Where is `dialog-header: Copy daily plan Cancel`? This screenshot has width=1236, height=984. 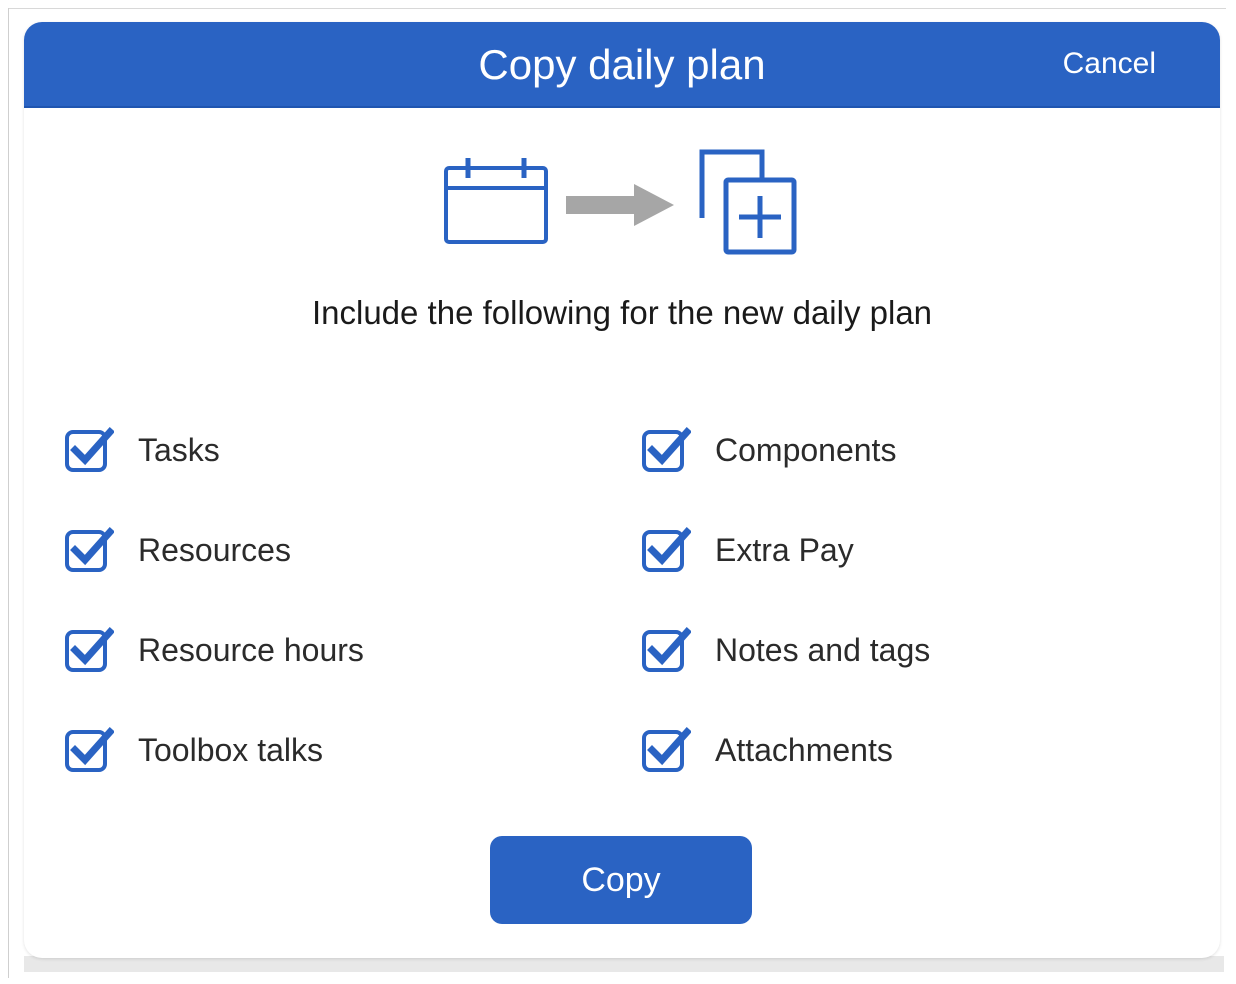 dialog-header: Copy daily plan Cancel is located at coordinates (622, 65).